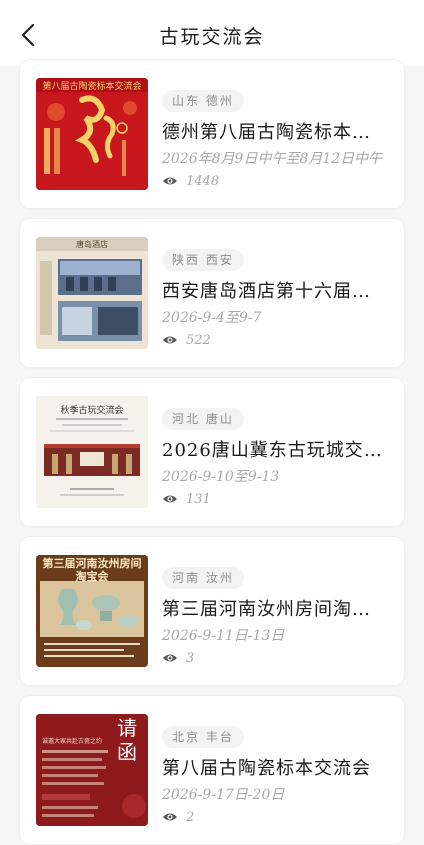 The image size is (424, 845). What do you see at coordinates (72, 741) in the screenshot?
I see `poster-headline: 诚邀大家共赴古瓷之约` at bounding box center [72, 741].